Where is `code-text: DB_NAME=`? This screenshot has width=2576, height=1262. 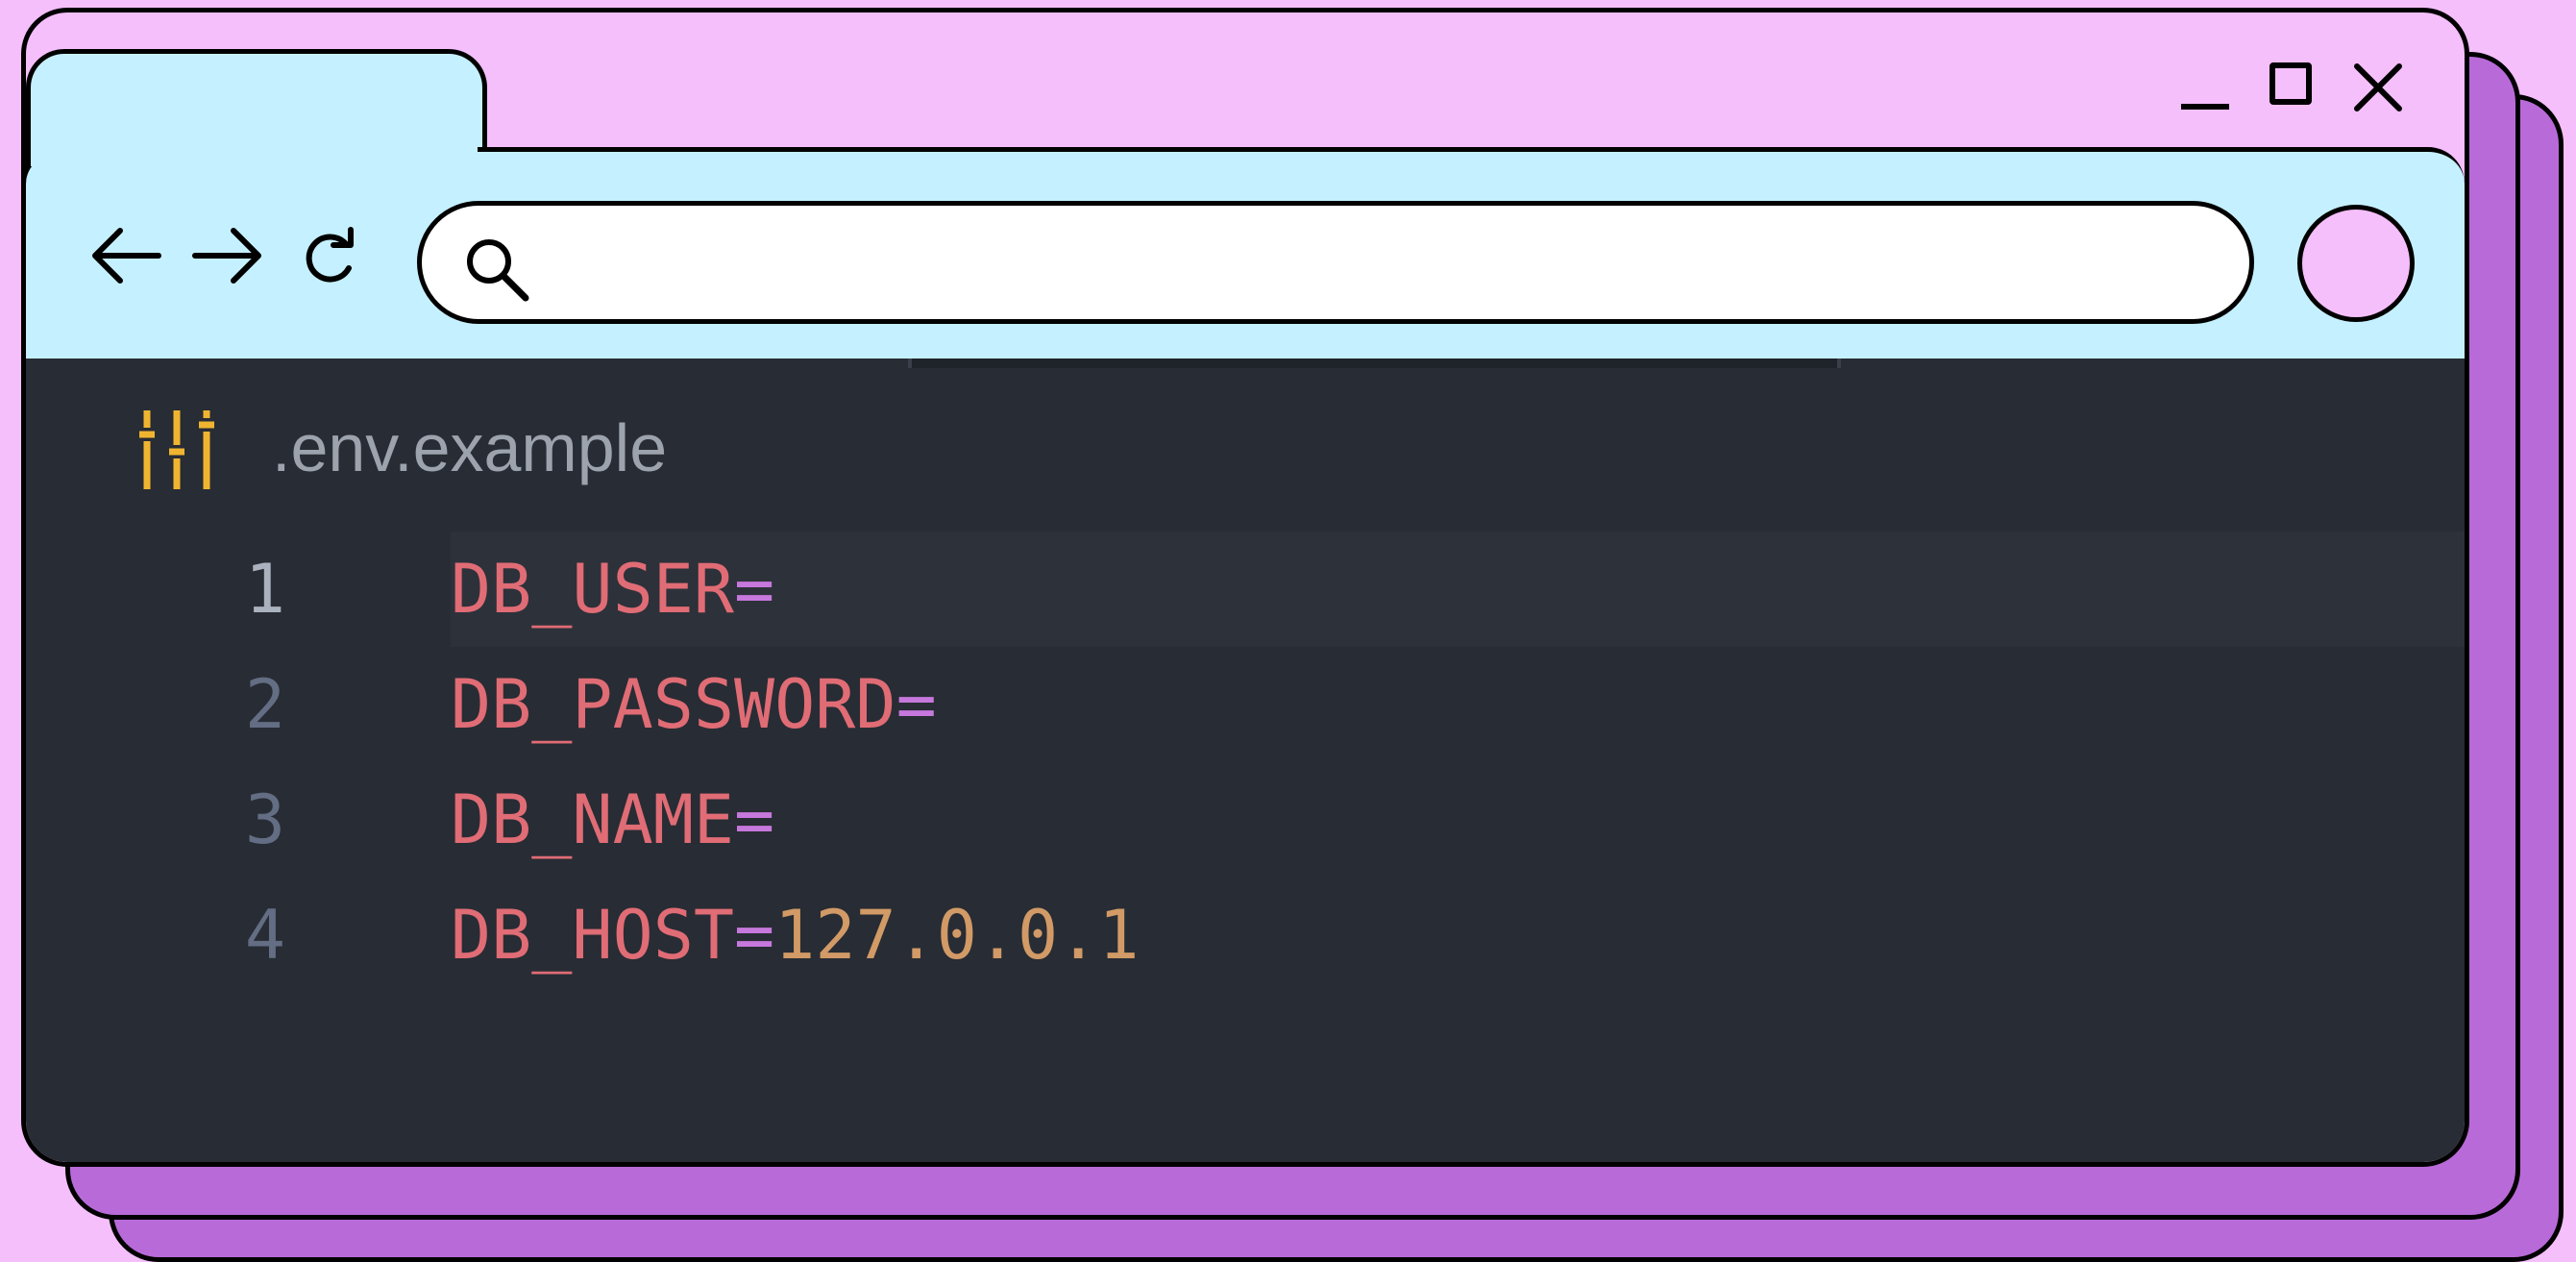
code-text: DB_NAME= is located at coordinates (612, 820).